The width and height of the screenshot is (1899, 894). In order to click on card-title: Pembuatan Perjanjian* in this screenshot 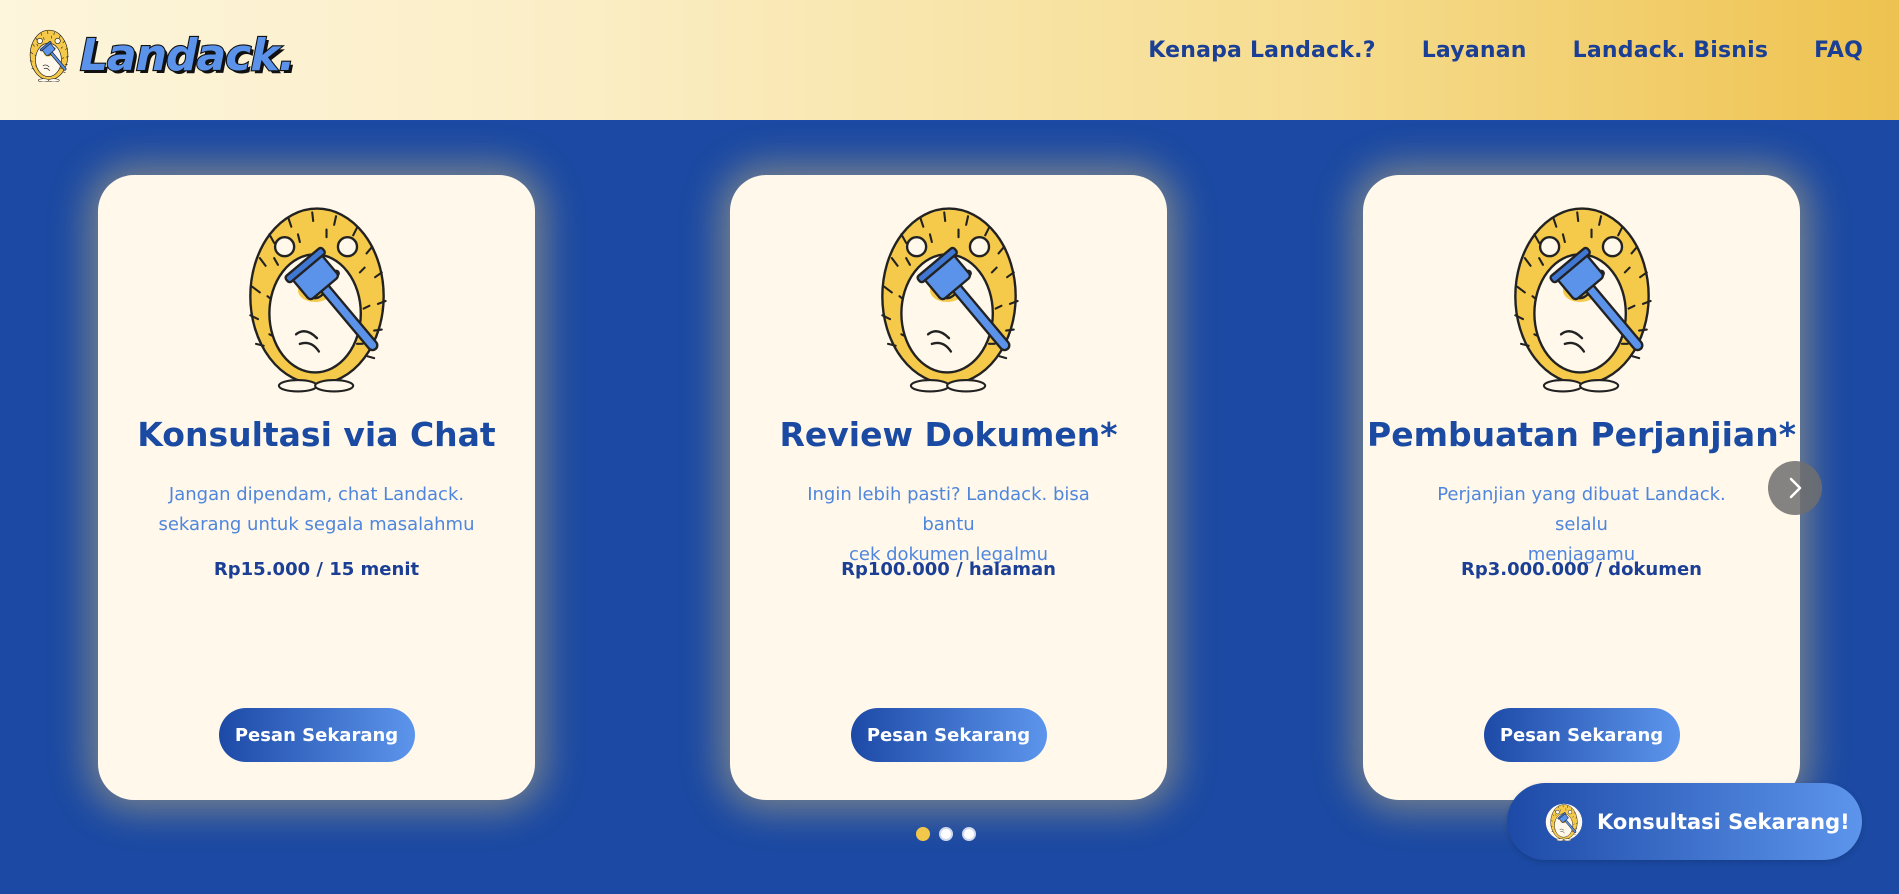, I will do `click(1581, 434)`.